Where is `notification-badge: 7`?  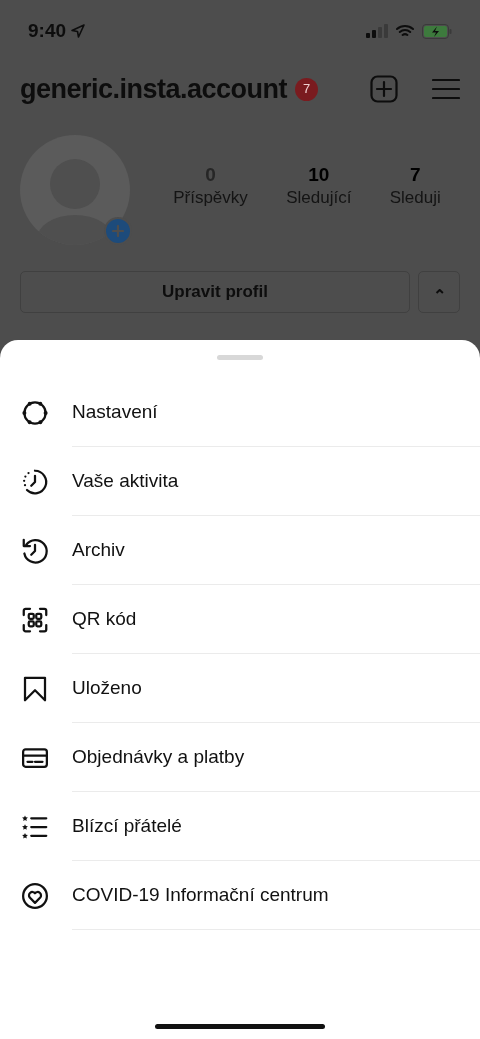 notification-badge: 7 is located at coordinates (307, 89).